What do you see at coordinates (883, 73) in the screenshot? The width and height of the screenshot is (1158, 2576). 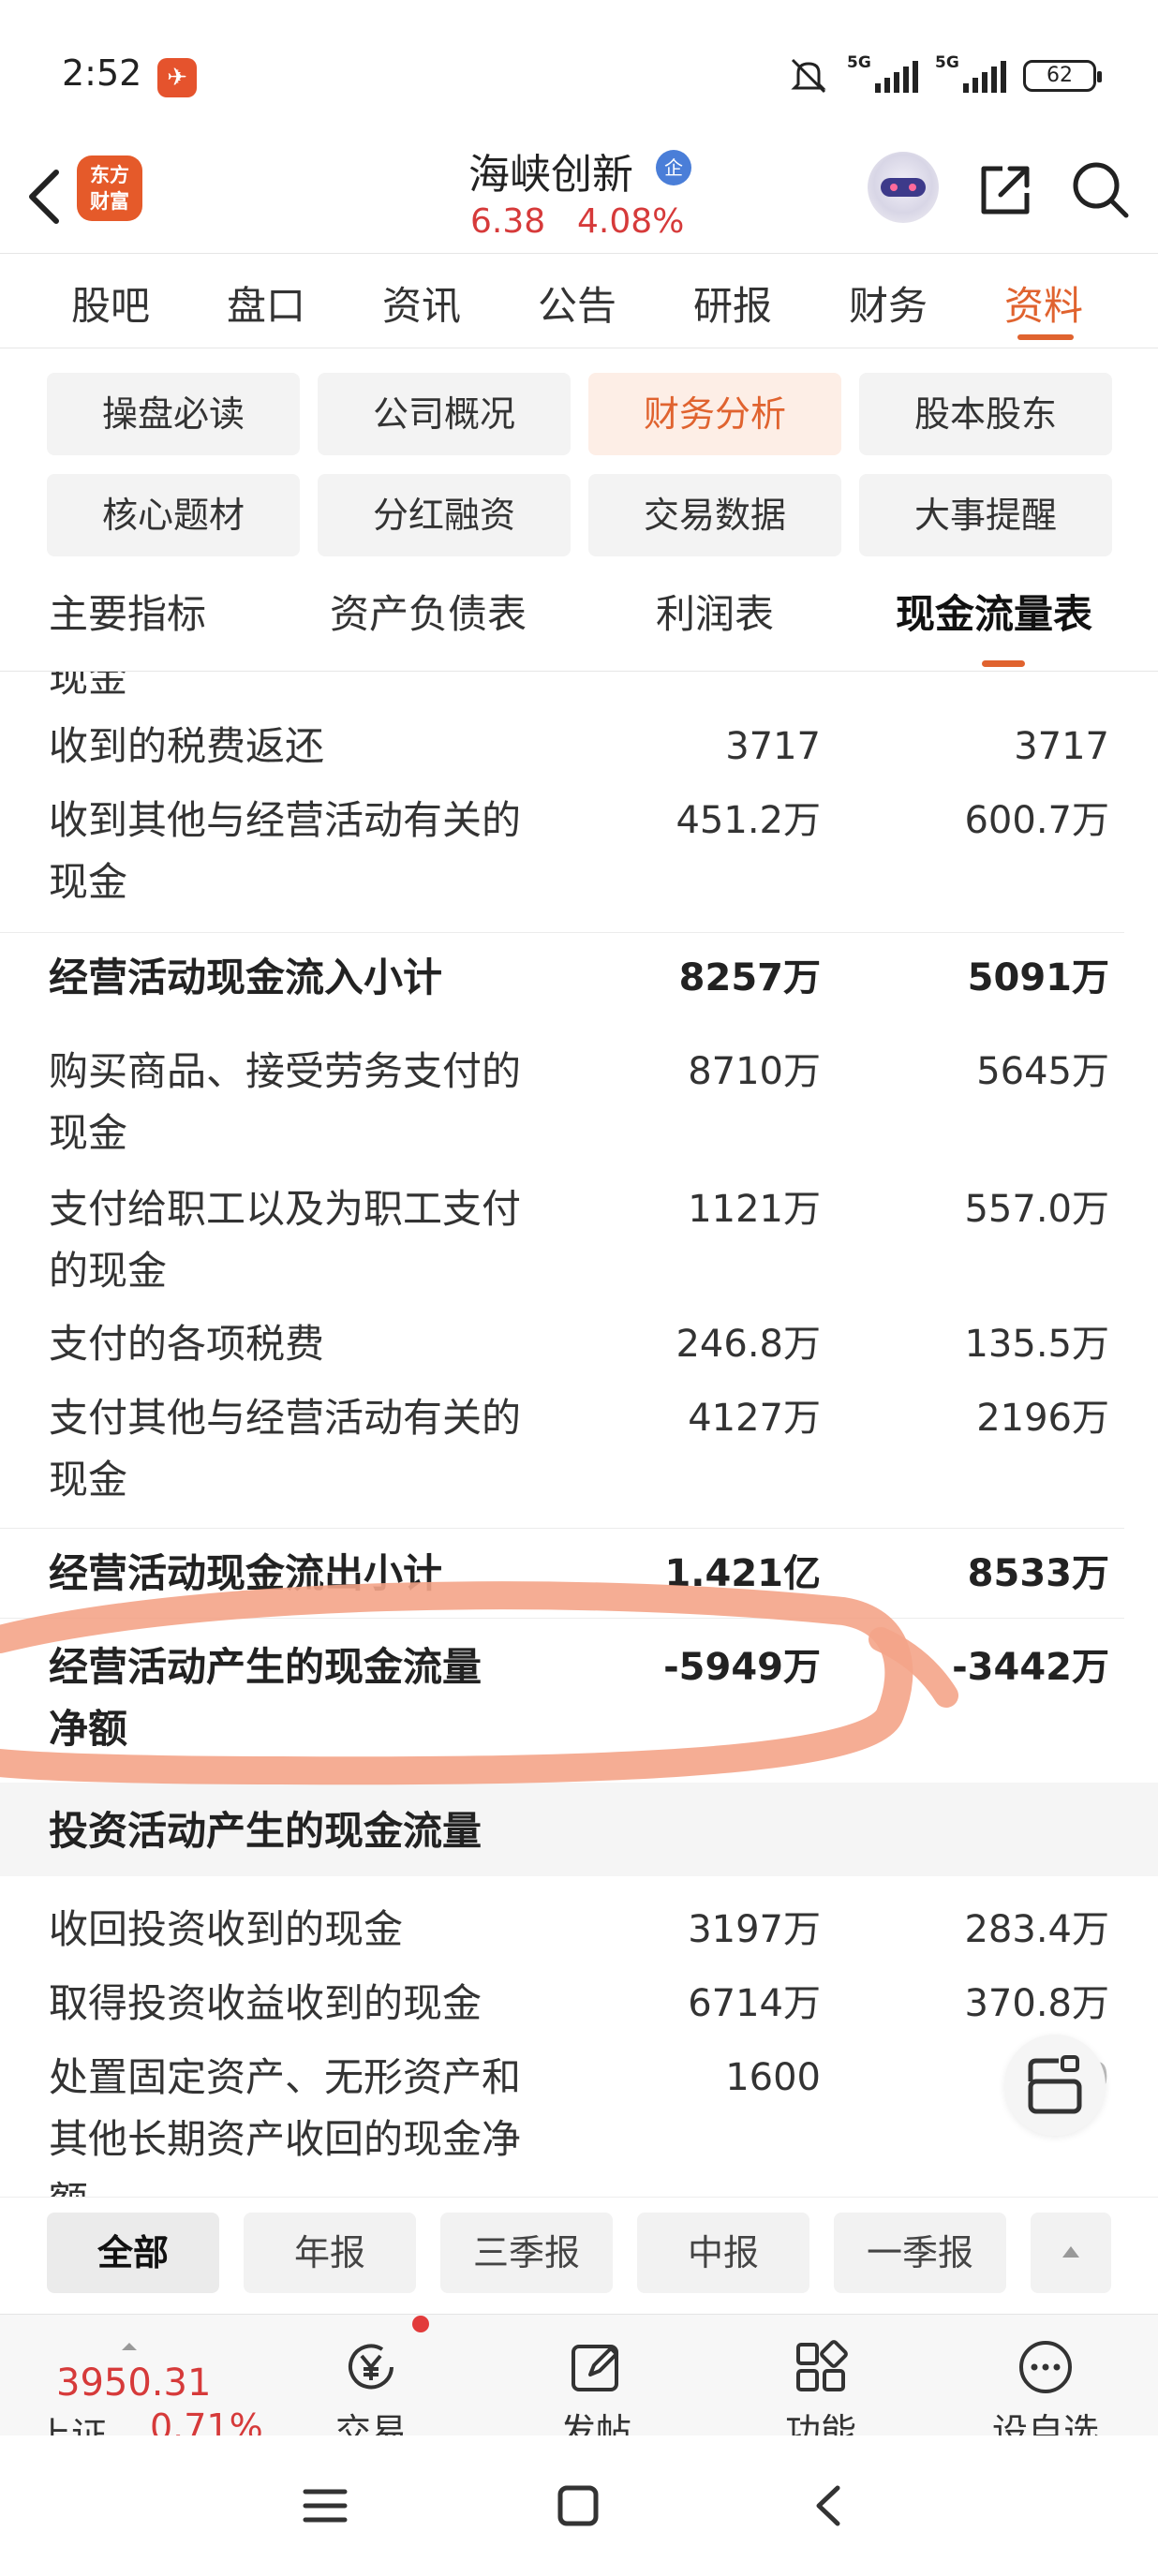 I see `signal-icon-1: 5G` at bounding box center [883, 73].